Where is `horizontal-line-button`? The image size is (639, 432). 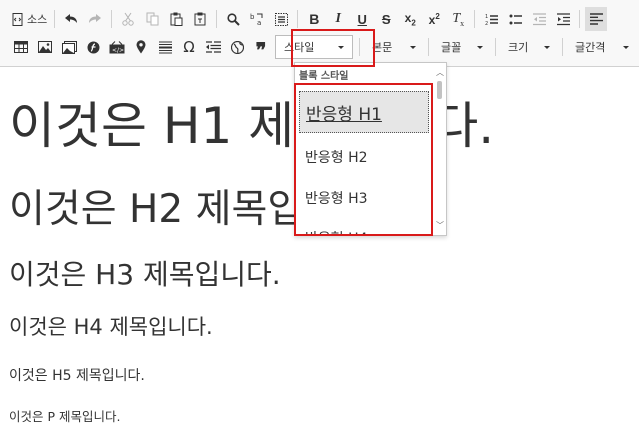 horizontal-line-button is located at coordinates (165, 47).